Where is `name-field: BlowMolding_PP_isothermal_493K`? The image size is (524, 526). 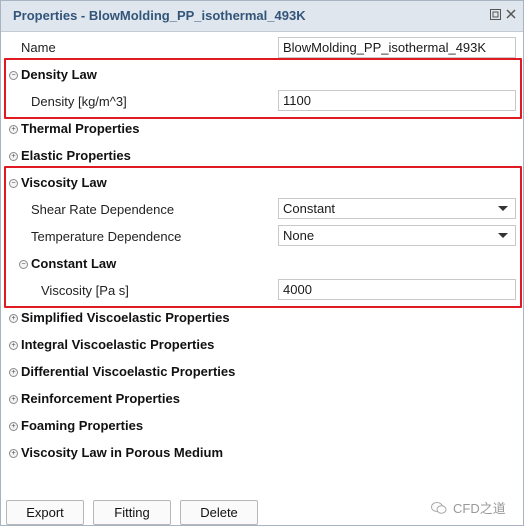
name-field: BlowMolding_PP_isothermal_493K is located at coordinates (397, 47).